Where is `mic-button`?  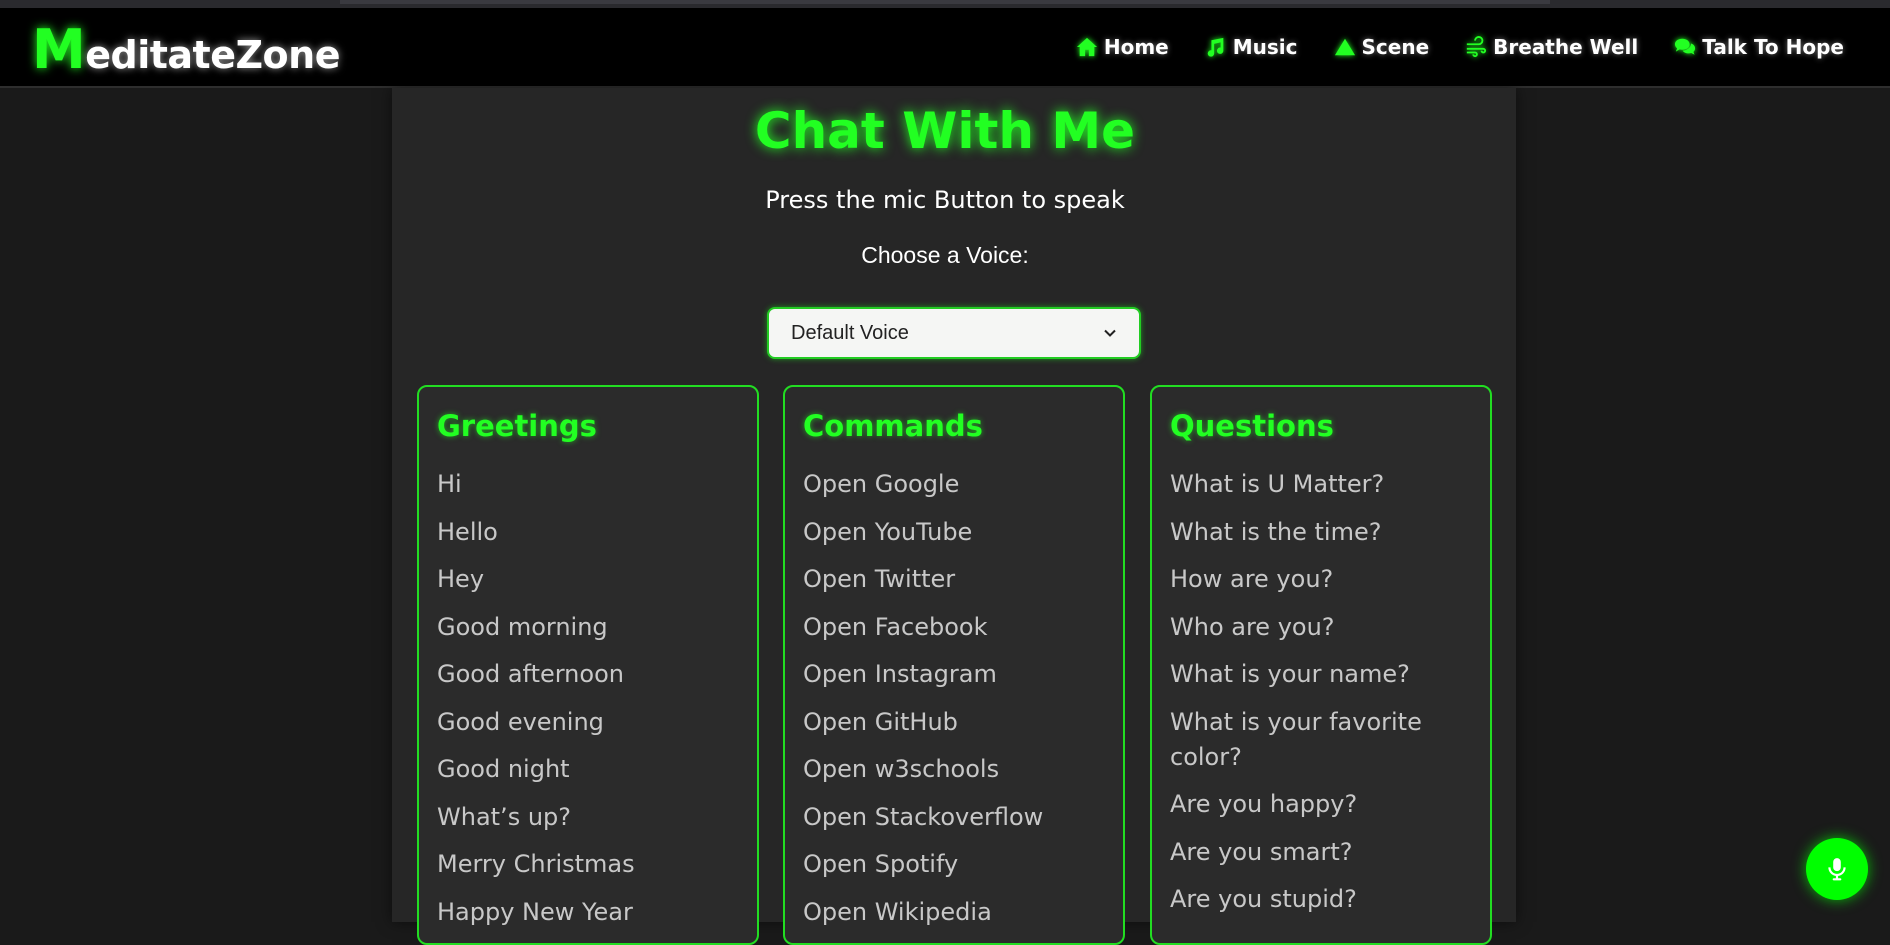
mic-button is located at coordinates (1837, 869).